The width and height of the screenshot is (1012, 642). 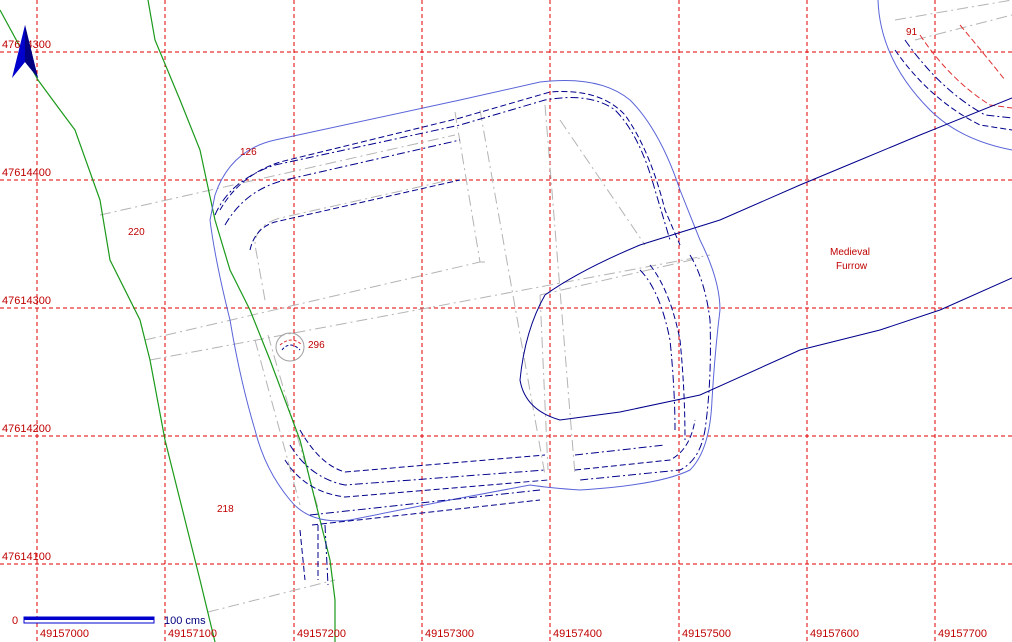 I want to click on feature-label-91: 91, so click(x=912, y=32).